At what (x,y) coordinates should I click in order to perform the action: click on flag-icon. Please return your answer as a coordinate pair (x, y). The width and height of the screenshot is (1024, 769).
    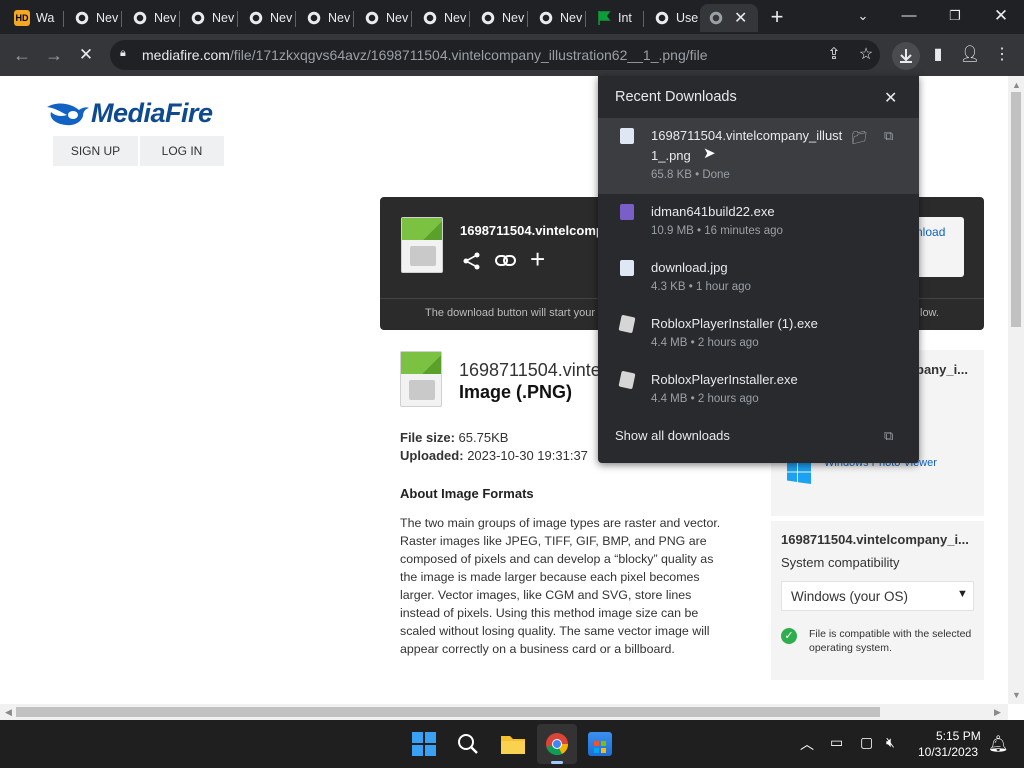
    Looking at the image, I should click on (604, 18).